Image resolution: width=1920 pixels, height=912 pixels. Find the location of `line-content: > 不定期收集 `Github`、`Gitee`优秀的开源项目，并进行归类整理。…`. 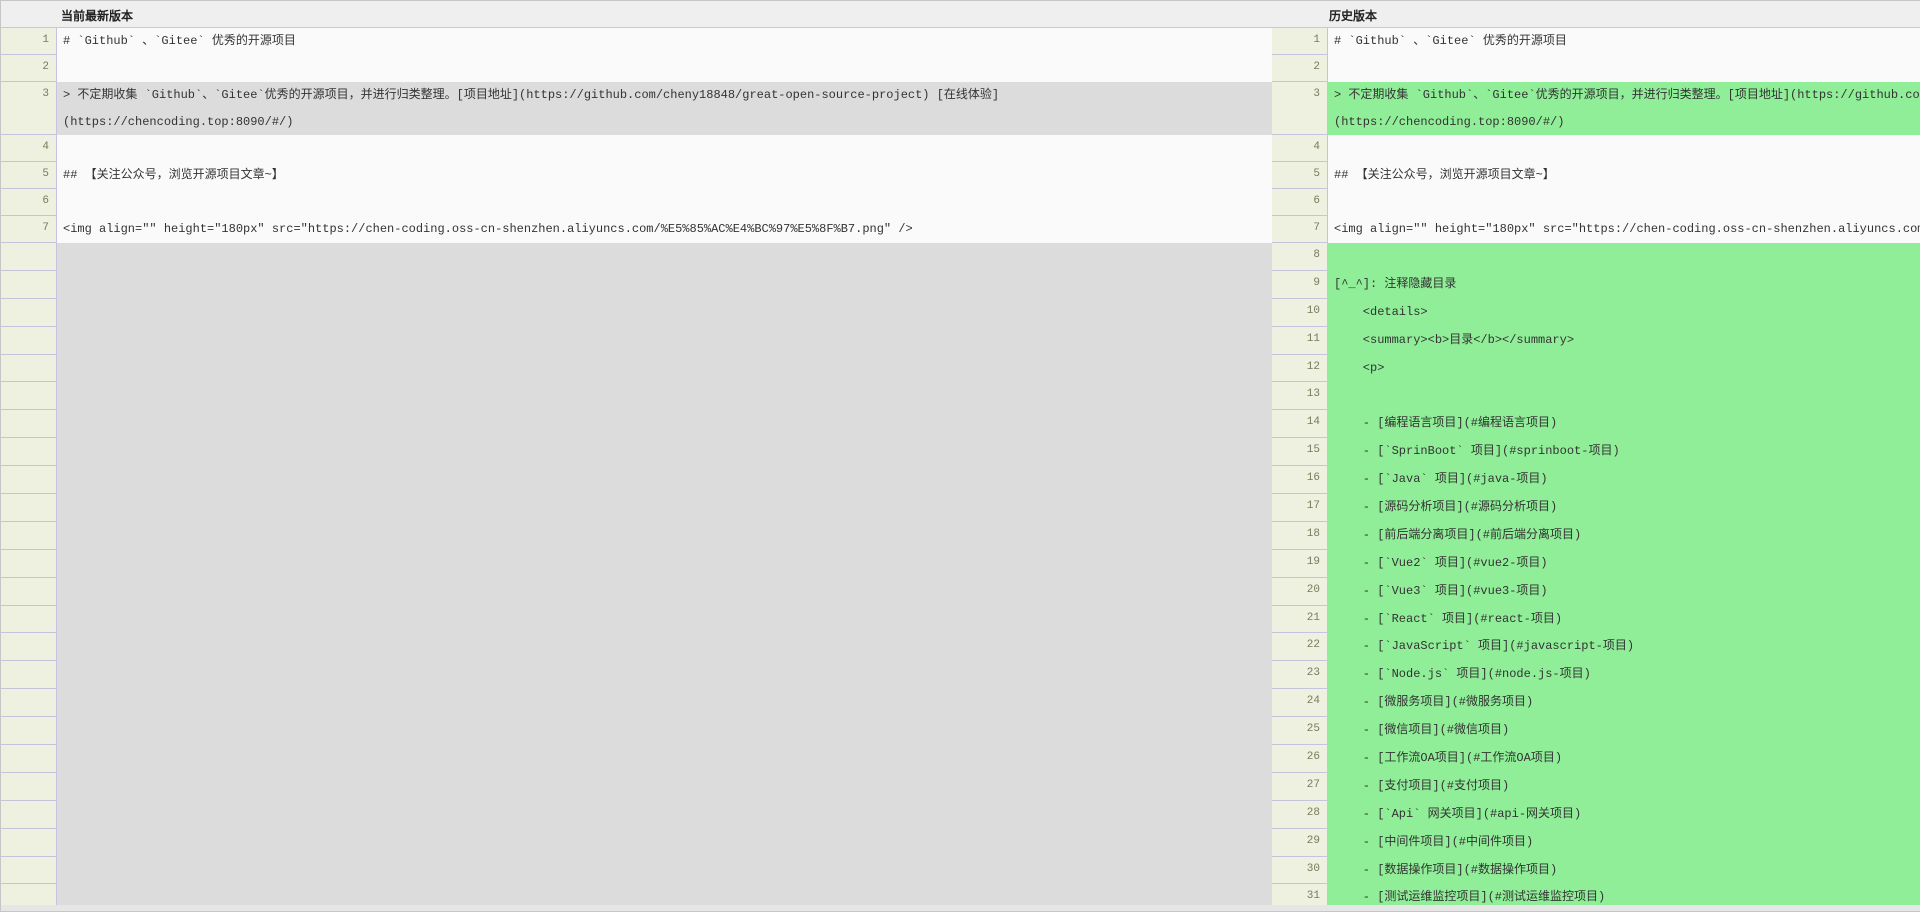

line-content: > 不定期收集 `Github`、`Gitee`优秀的开源项目，并进行归类整理。… is located at coordinates (531, 95).